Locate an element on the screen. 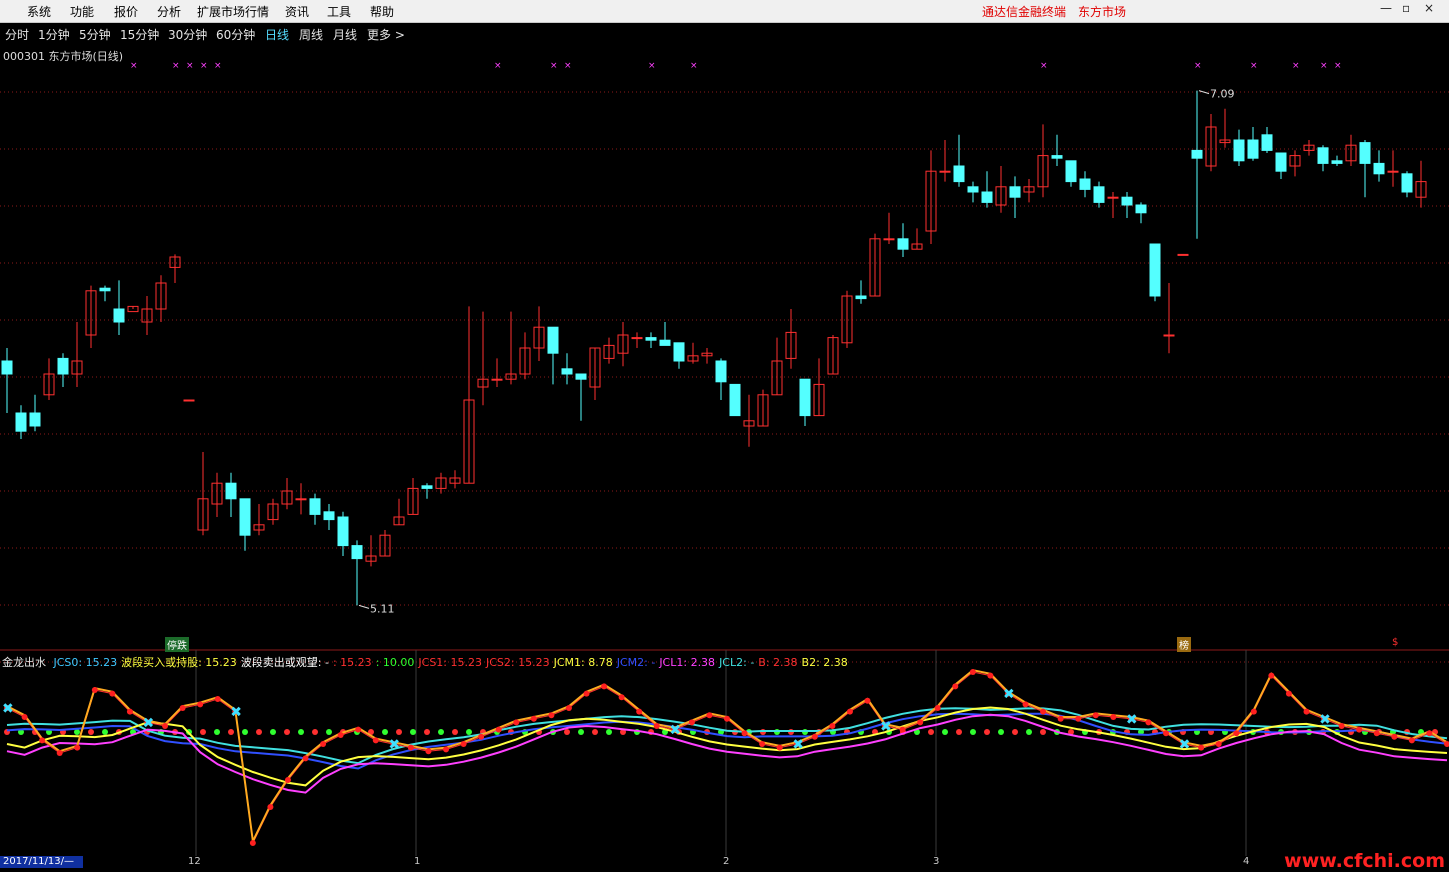  menu-item-help: 帮助 is located at coordinates (382, 11).